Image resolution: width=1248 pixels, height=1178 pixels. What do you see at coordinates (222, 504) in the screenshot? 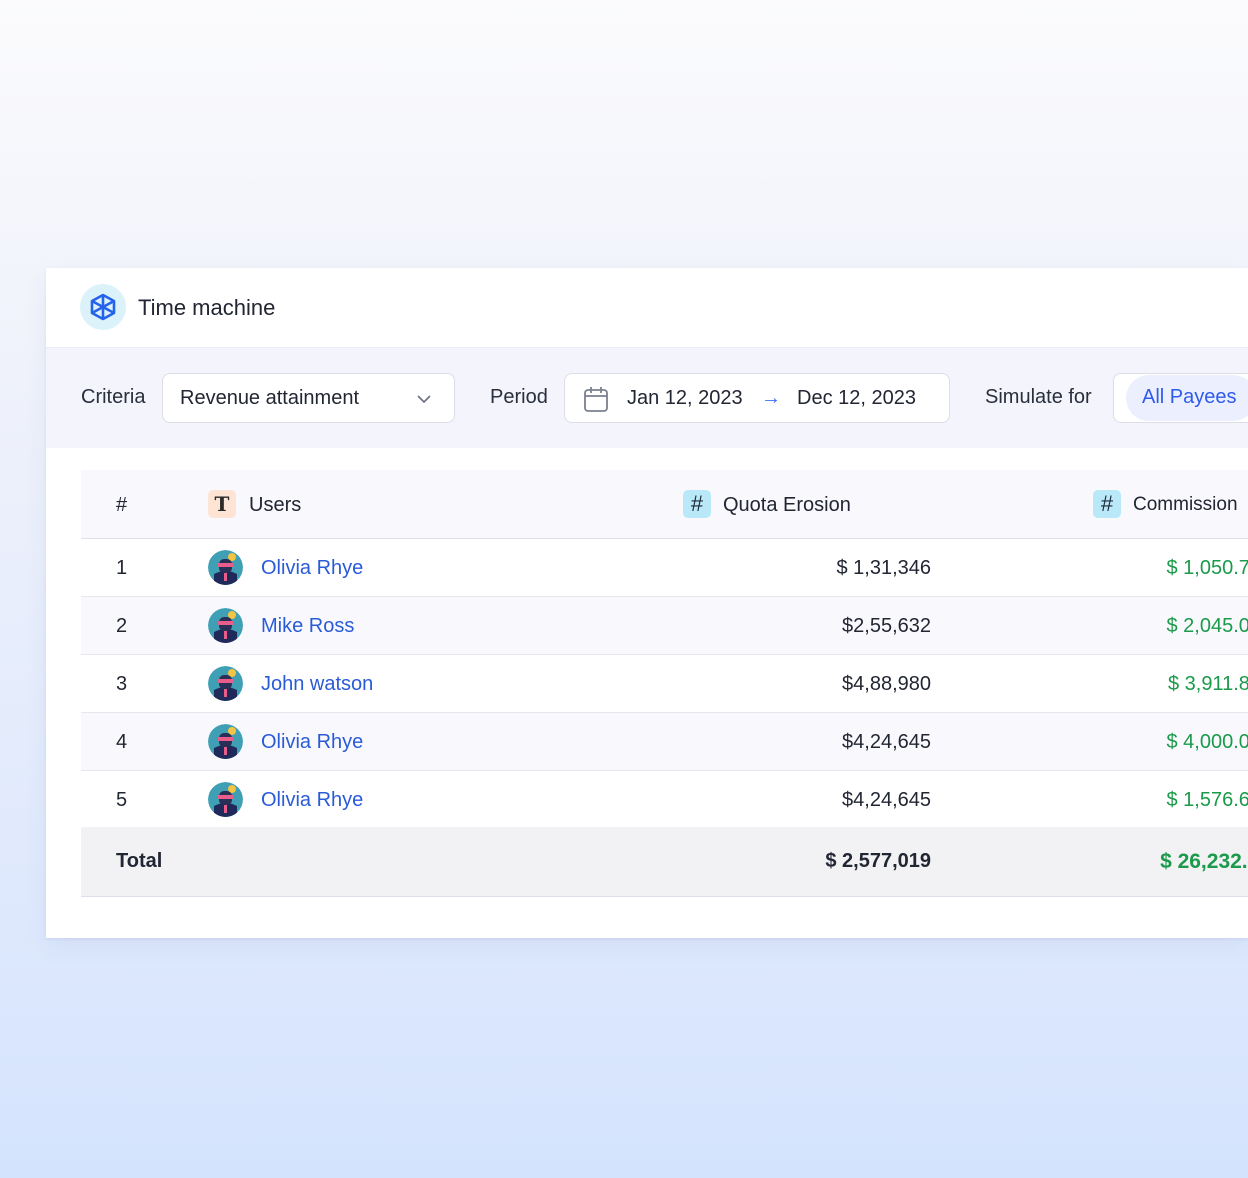
I see `text-type-icon: T` at bounding box center [222, 504].